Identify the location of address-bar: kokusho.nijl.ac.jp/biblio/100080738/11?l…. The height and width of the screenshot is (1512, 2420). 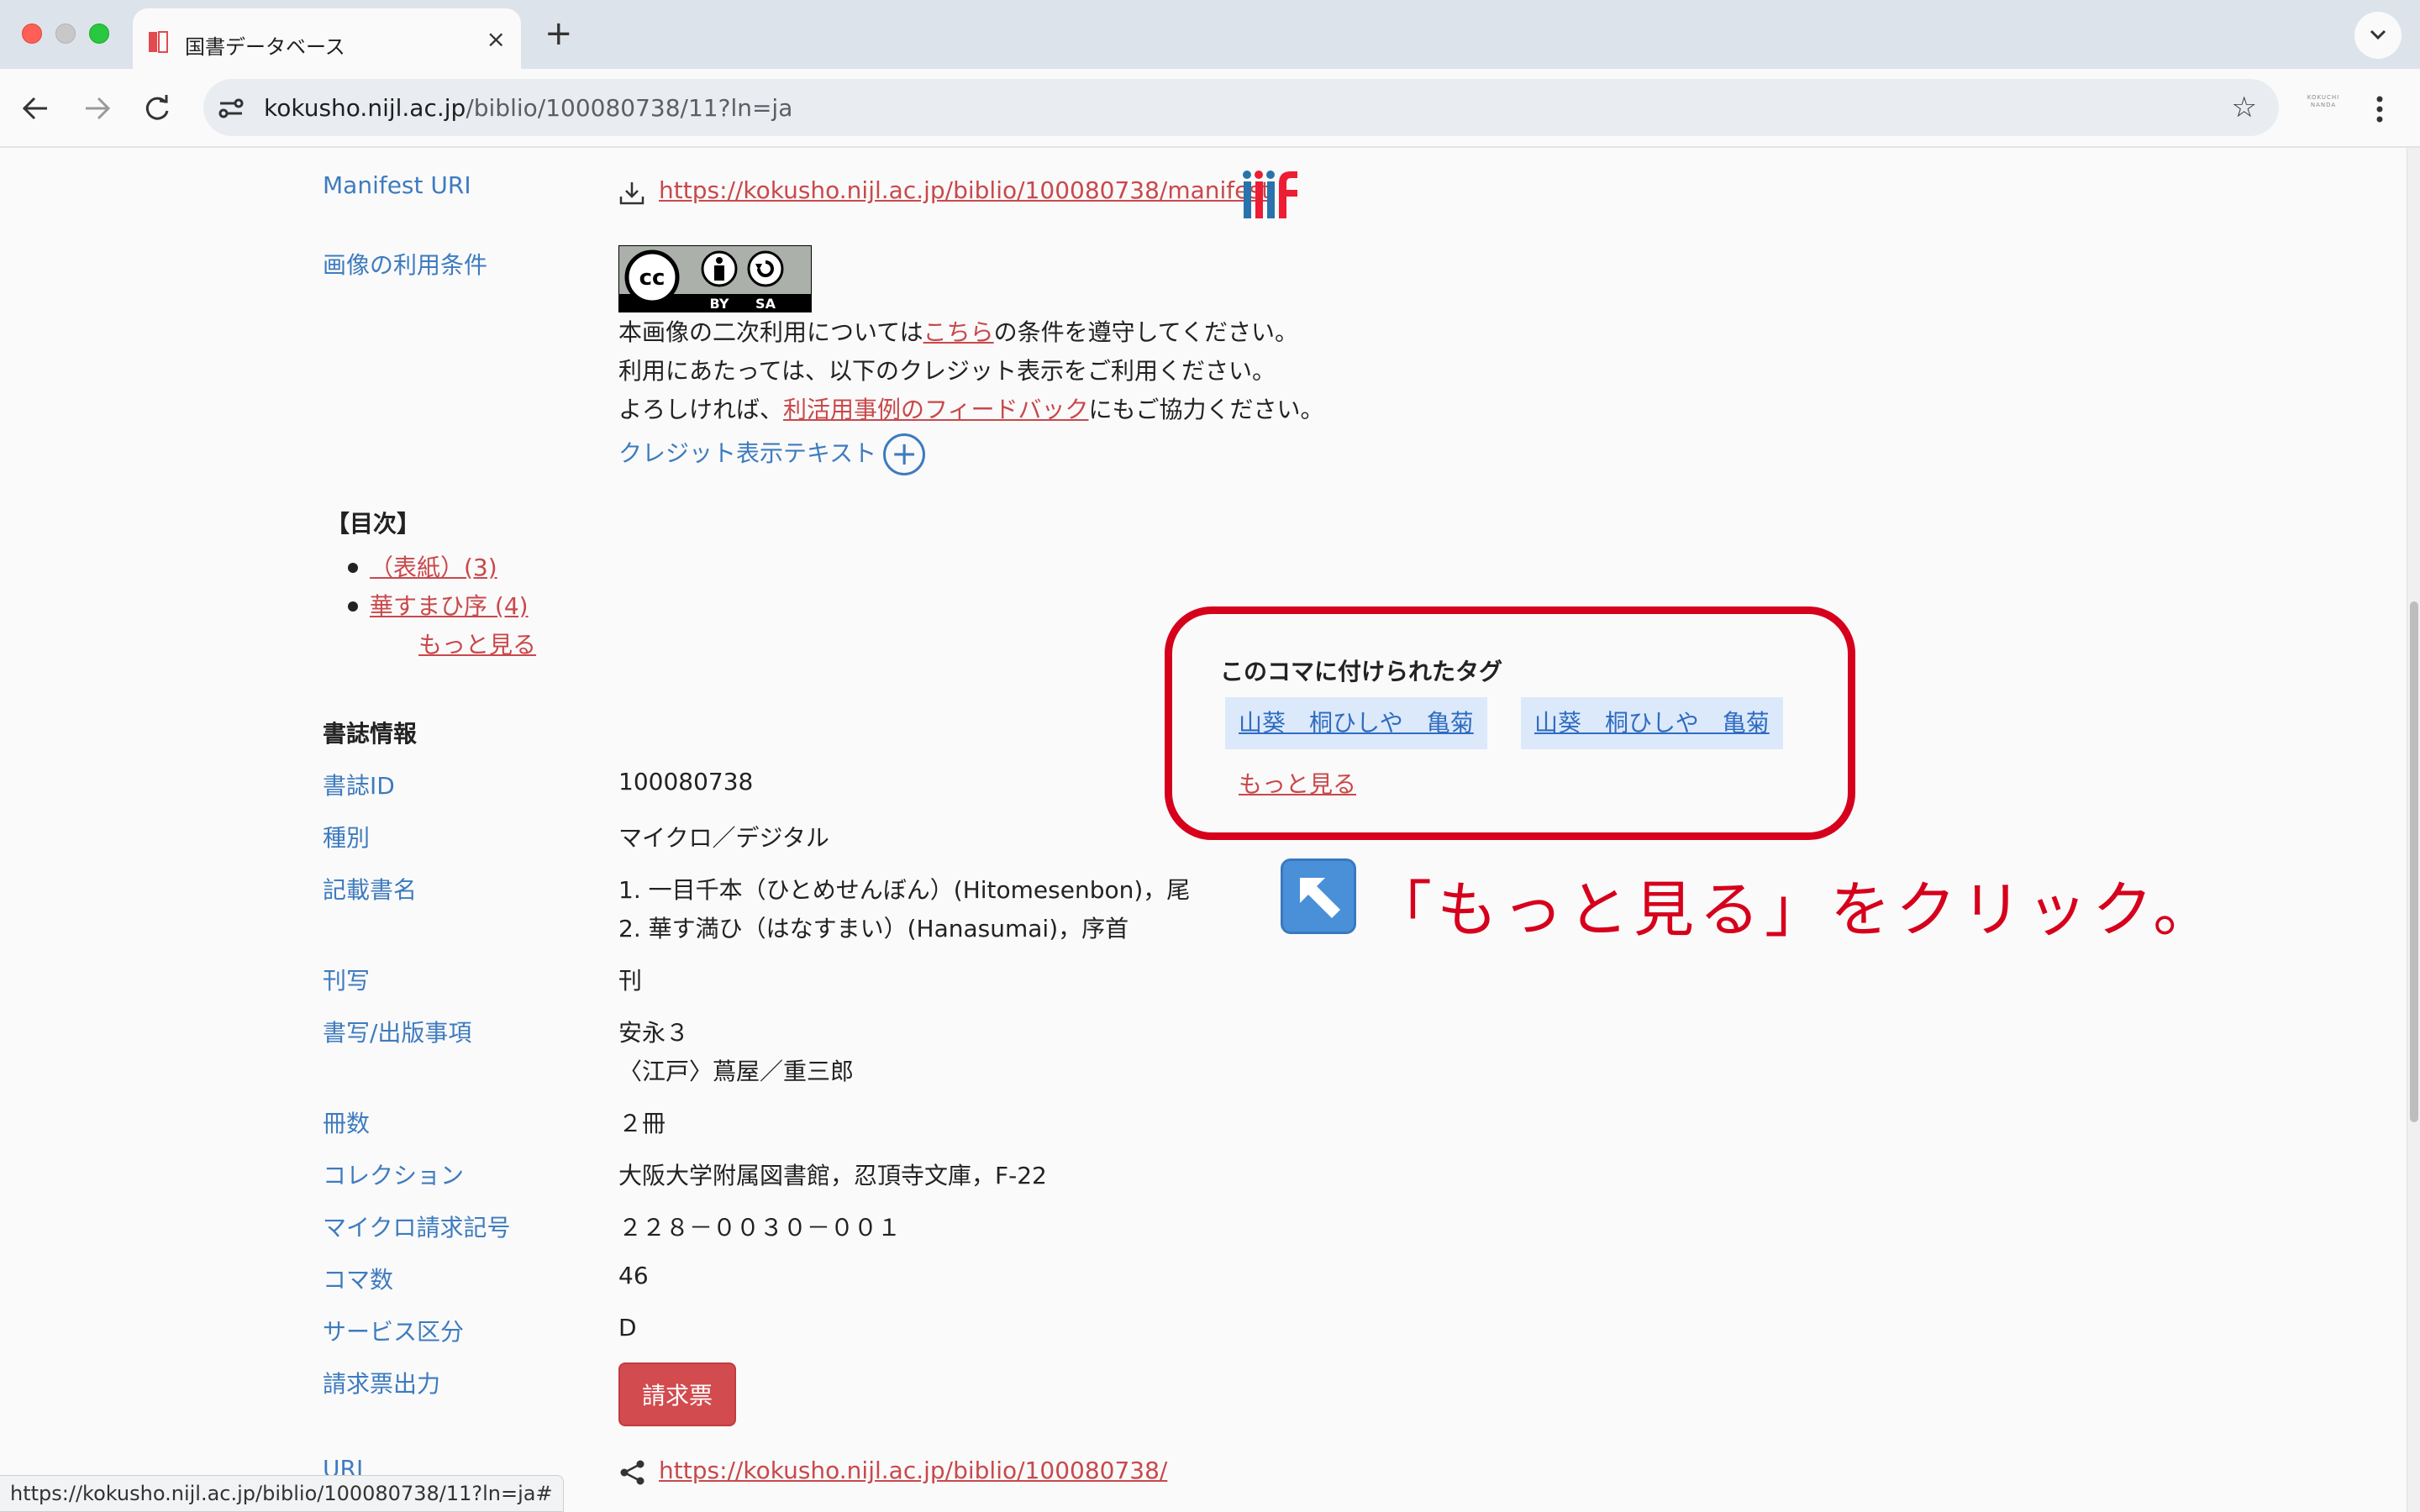
(1241, 107).